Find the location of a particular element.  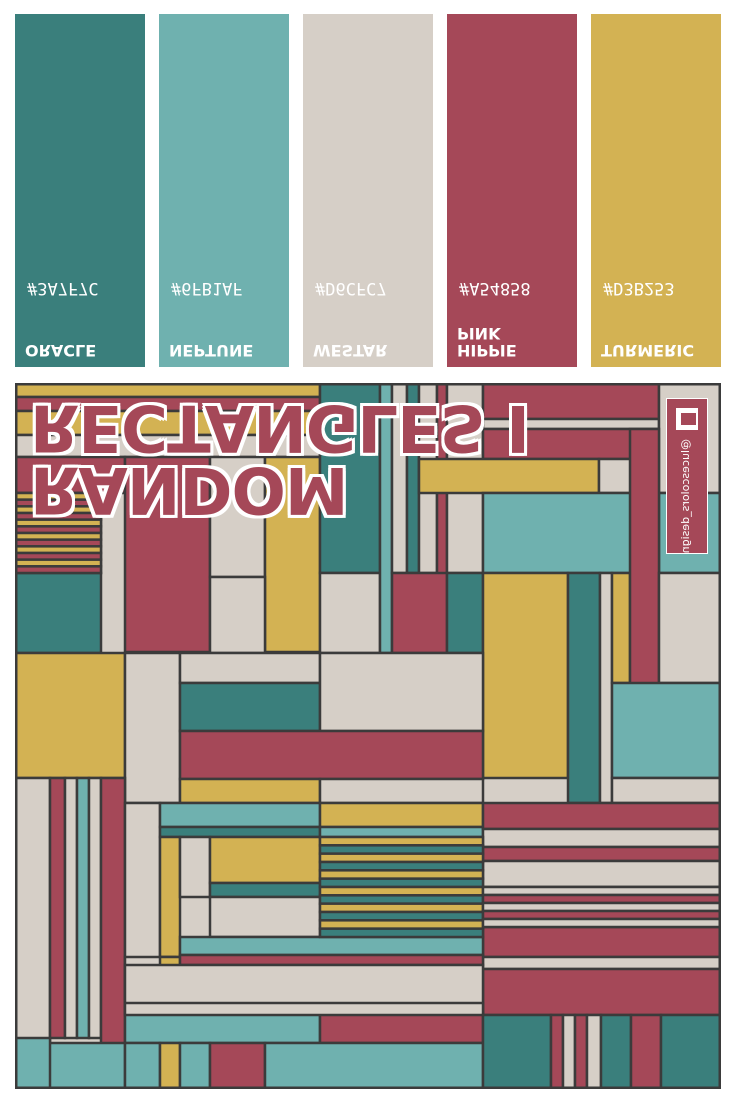

swatch-name-line: ORACLE is located at coordinates (61, 350).